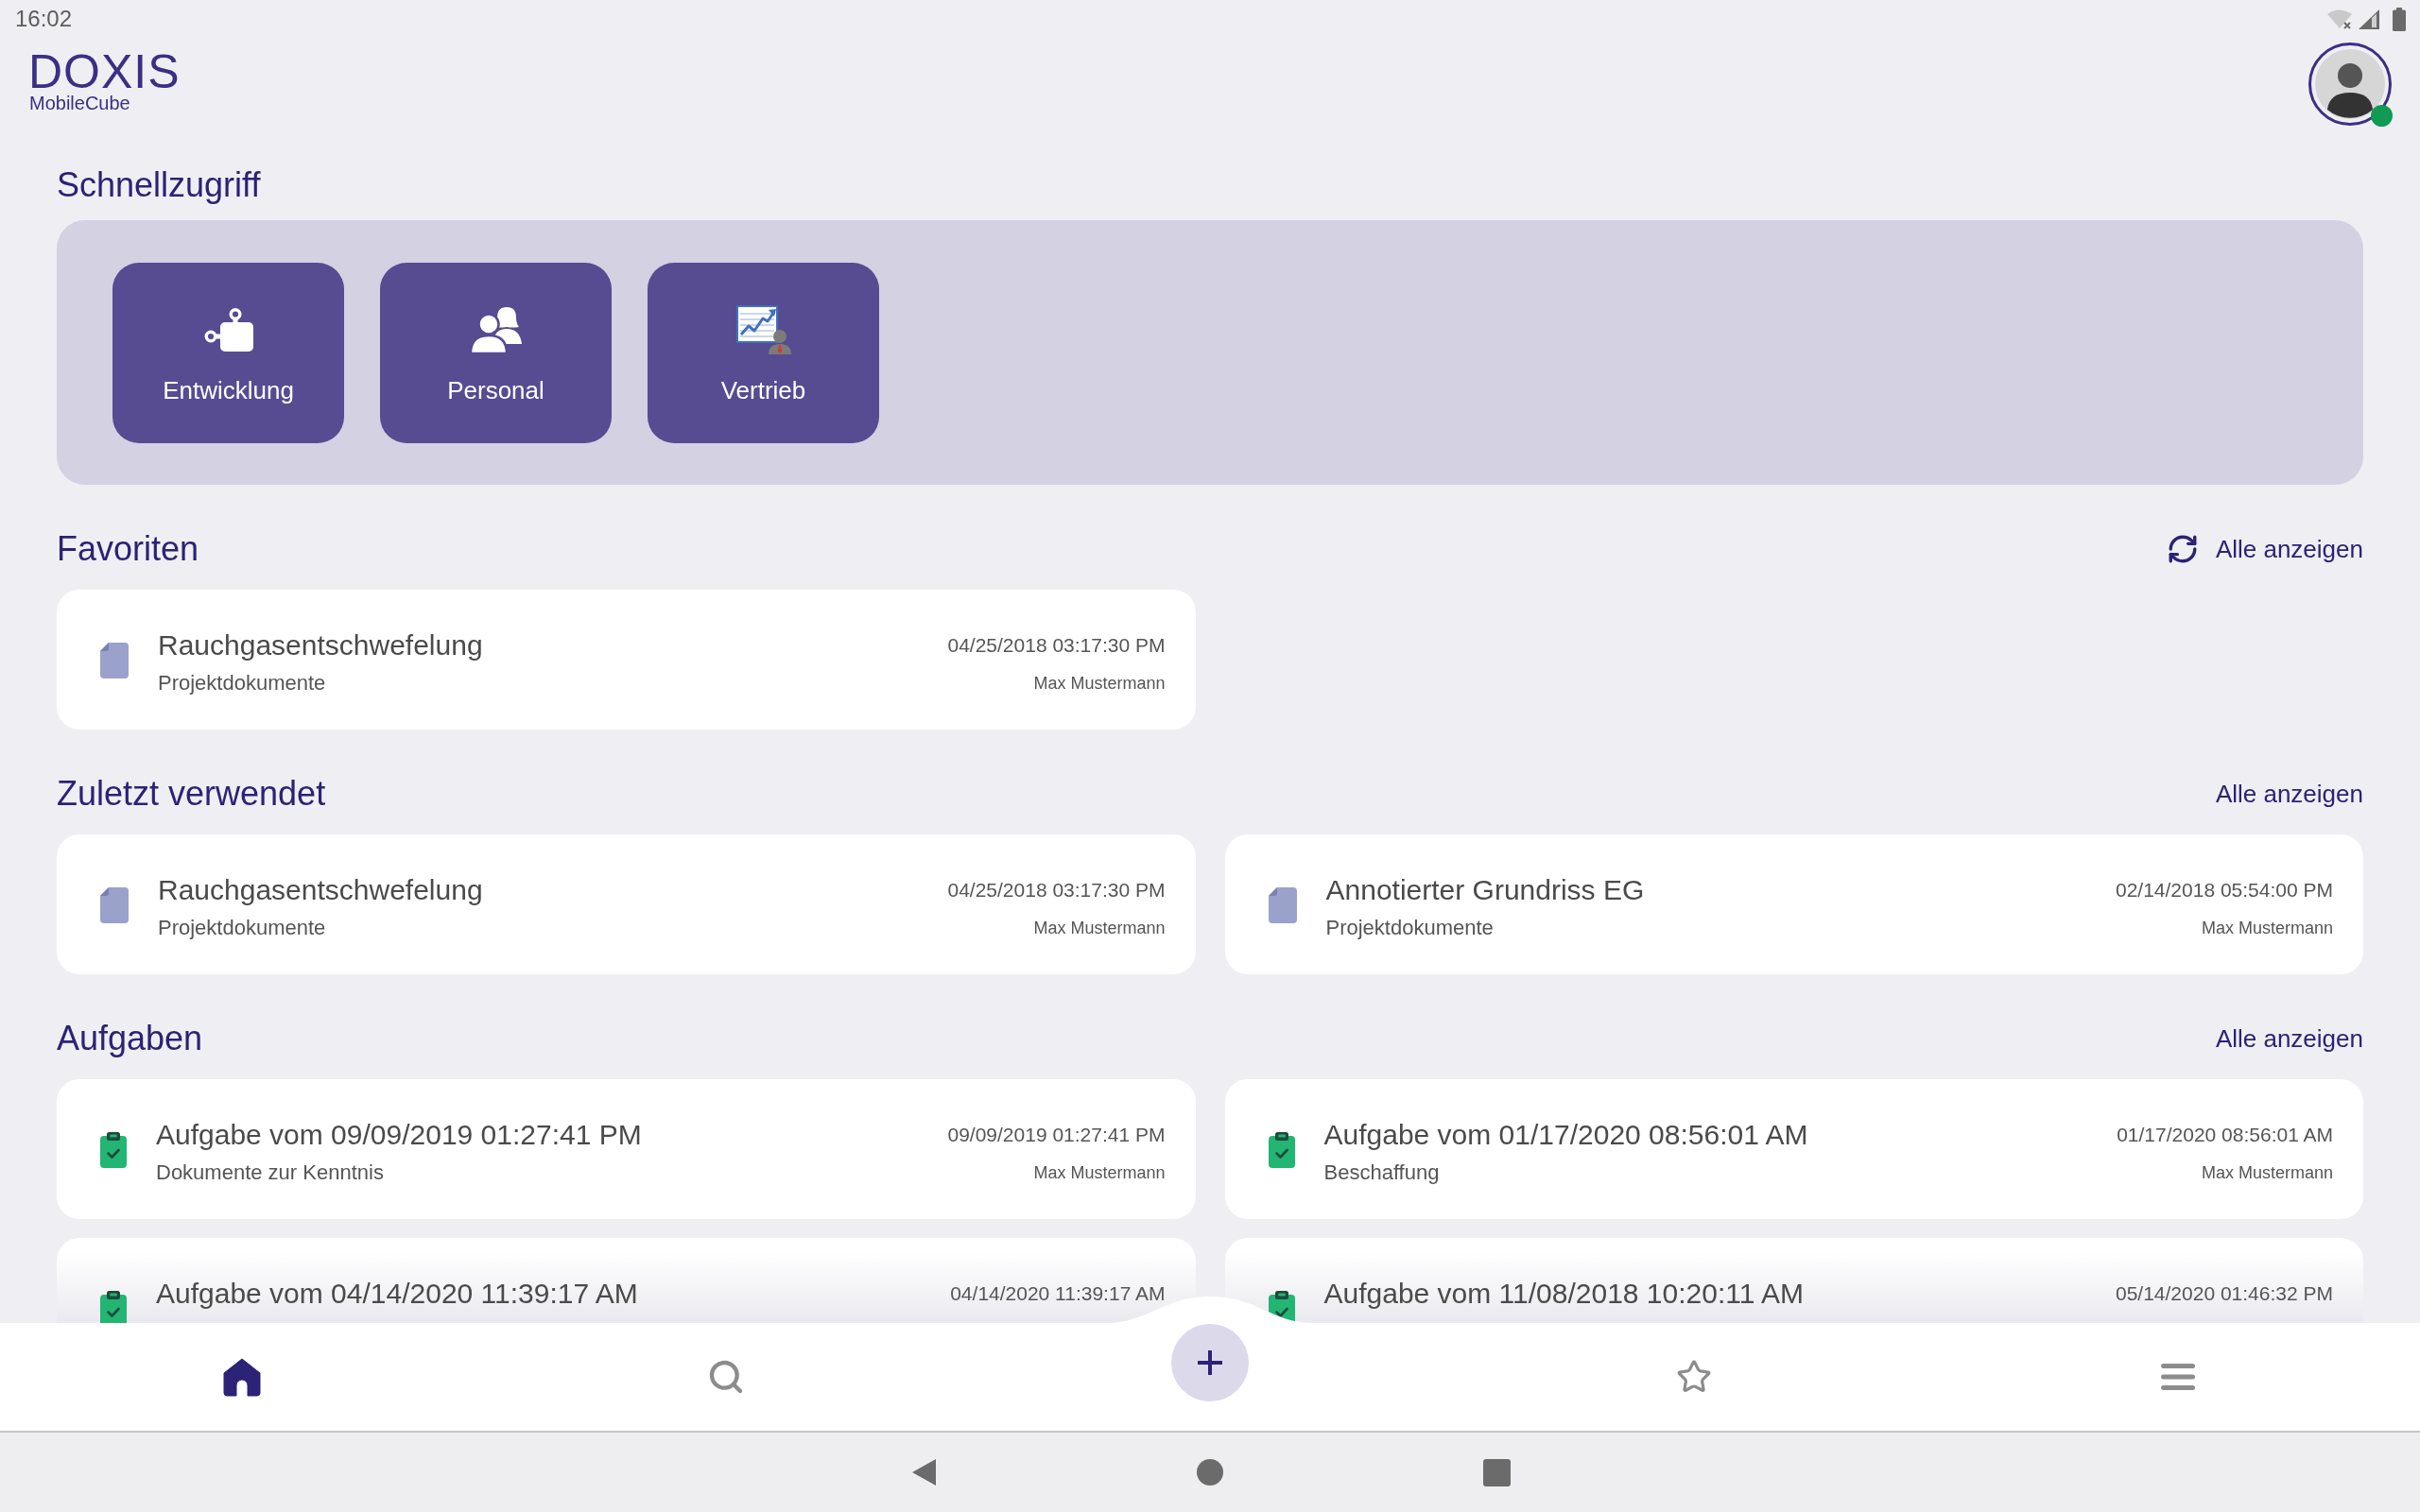  I want to click on card-date: 05/14/2020 01:46:32 PM, so click(2224, 1293).